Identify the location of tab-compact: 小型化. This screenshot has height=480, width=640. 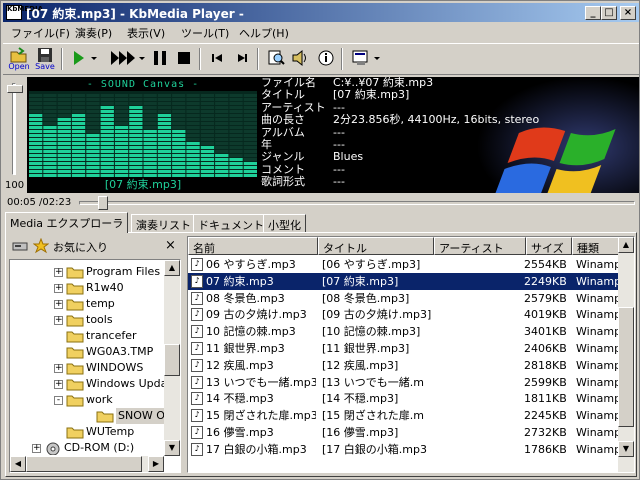
(284, 223).